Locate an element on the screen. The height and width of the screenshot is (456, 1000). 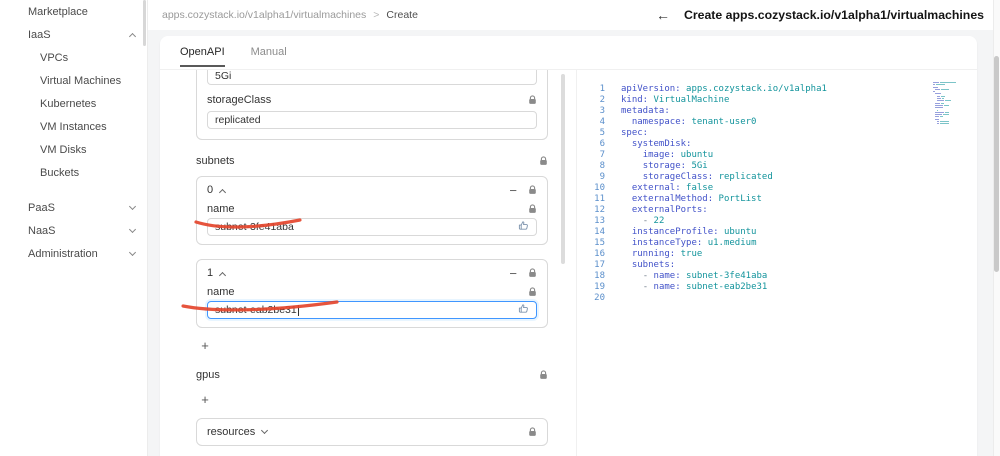
line-number: 2 is located at coordinates (602, 100).